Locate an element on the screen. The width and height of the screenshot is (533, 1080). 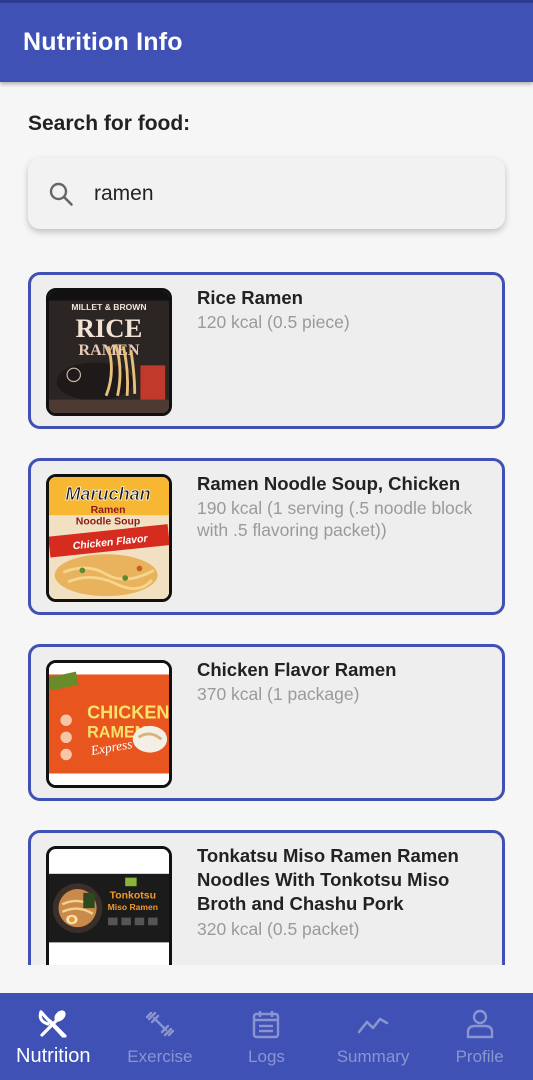
thumb-text: Miso Ramen is located at coordinates (133, 907).